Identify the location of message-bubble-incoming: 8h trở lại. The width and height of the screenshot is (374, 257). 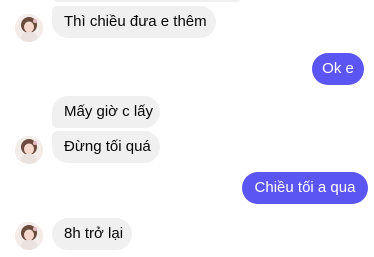
(92, 234).